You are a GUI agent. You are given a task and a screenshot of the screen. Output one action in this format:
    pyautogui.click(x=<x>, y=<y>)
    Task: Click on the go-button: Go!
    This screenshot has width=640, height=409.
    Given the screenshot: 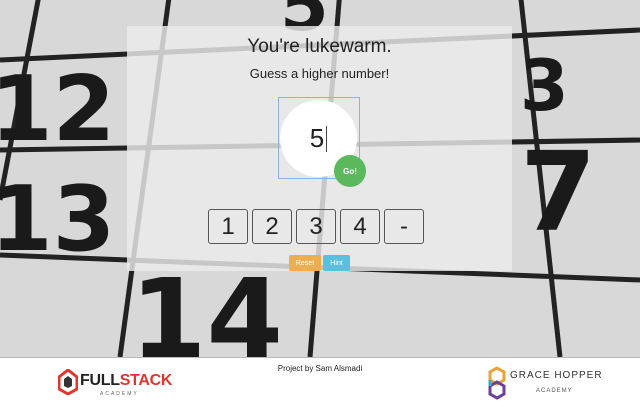 What is the action you would take?
    pyautogui.click(x=350, y=171)
    